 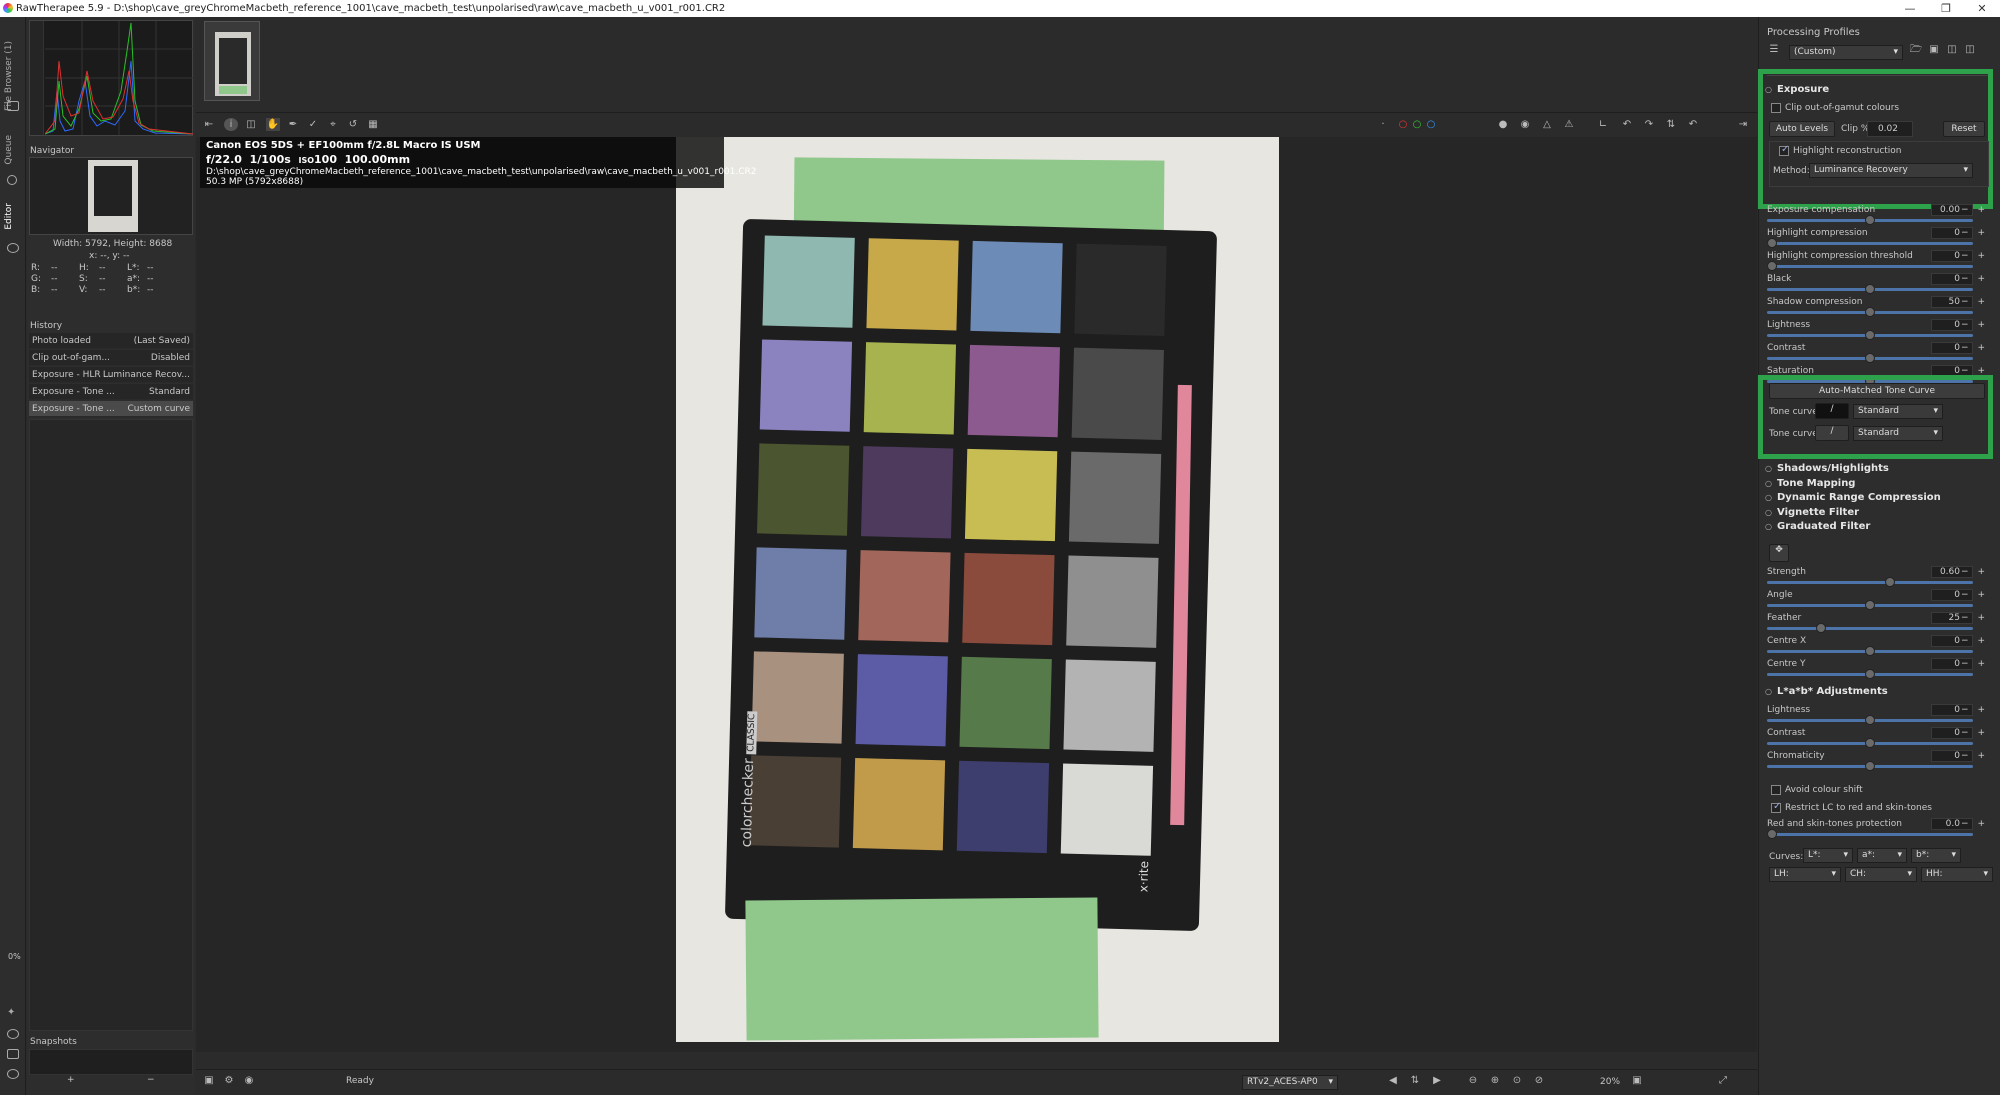 What do you see at coordinates (1383, 124) in the screenshot?
I see `preview-mode-icon: ·` at bounding box center [1383, 124].